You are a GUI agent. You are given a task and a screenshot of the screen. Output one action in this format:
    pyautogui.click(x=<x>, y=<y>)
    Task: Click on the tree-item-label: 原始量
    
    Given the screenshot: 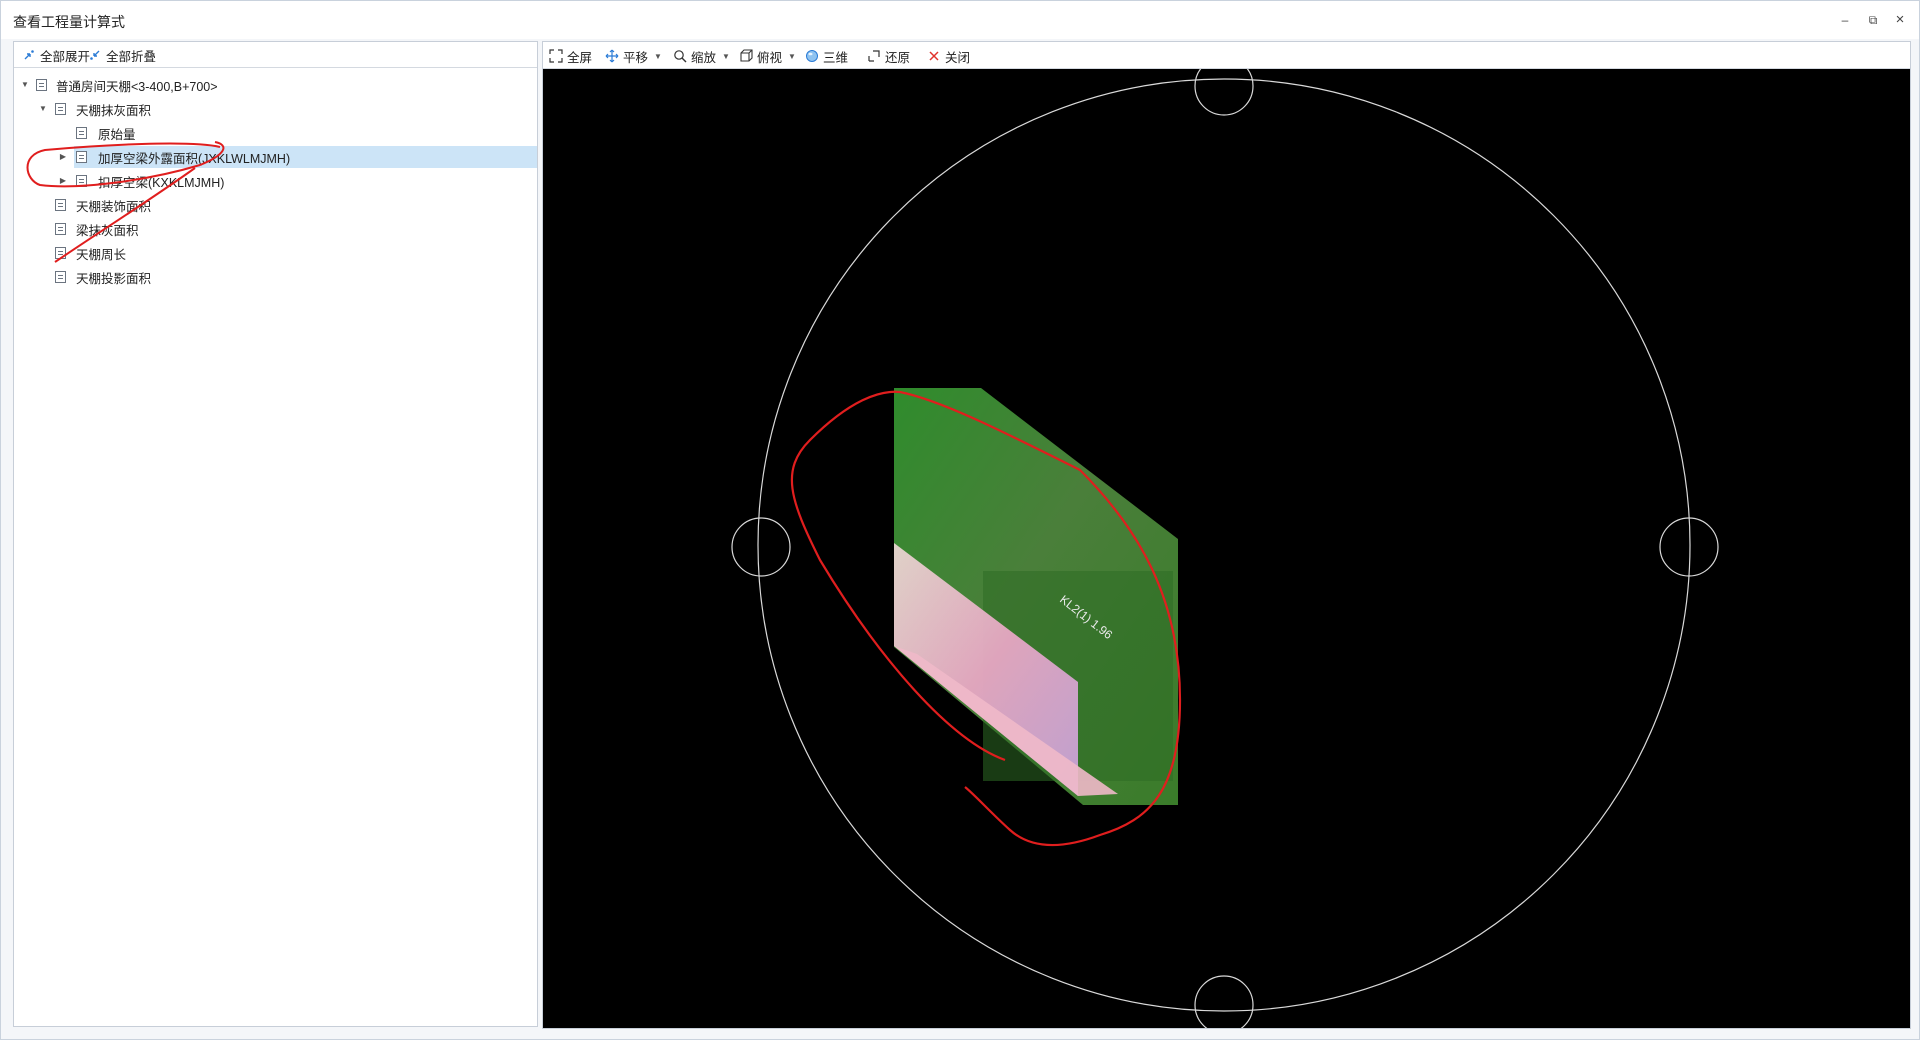 What is the action you would take?
    pyautogui.click(x=117, y=134)
    